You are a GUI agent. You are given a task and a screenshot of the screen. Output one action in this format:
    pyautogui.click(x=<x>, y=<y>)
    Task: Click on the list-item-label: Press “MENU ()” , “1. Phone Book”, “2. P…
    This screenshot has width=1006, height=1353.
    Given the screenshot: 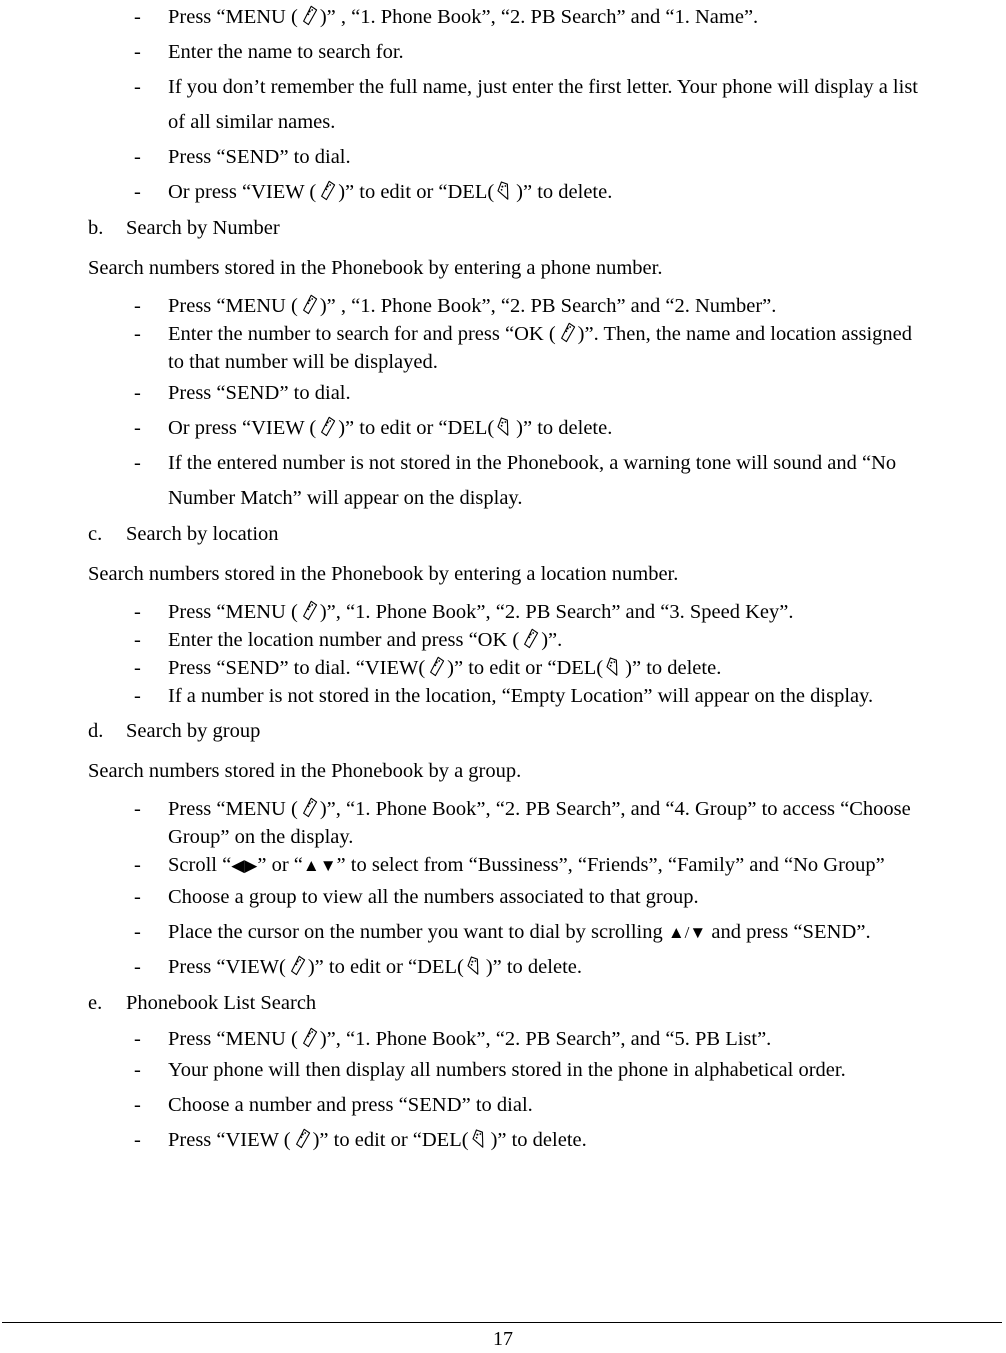 What is the action you would take?
    pyautogui.click(x=548, y=306)
    